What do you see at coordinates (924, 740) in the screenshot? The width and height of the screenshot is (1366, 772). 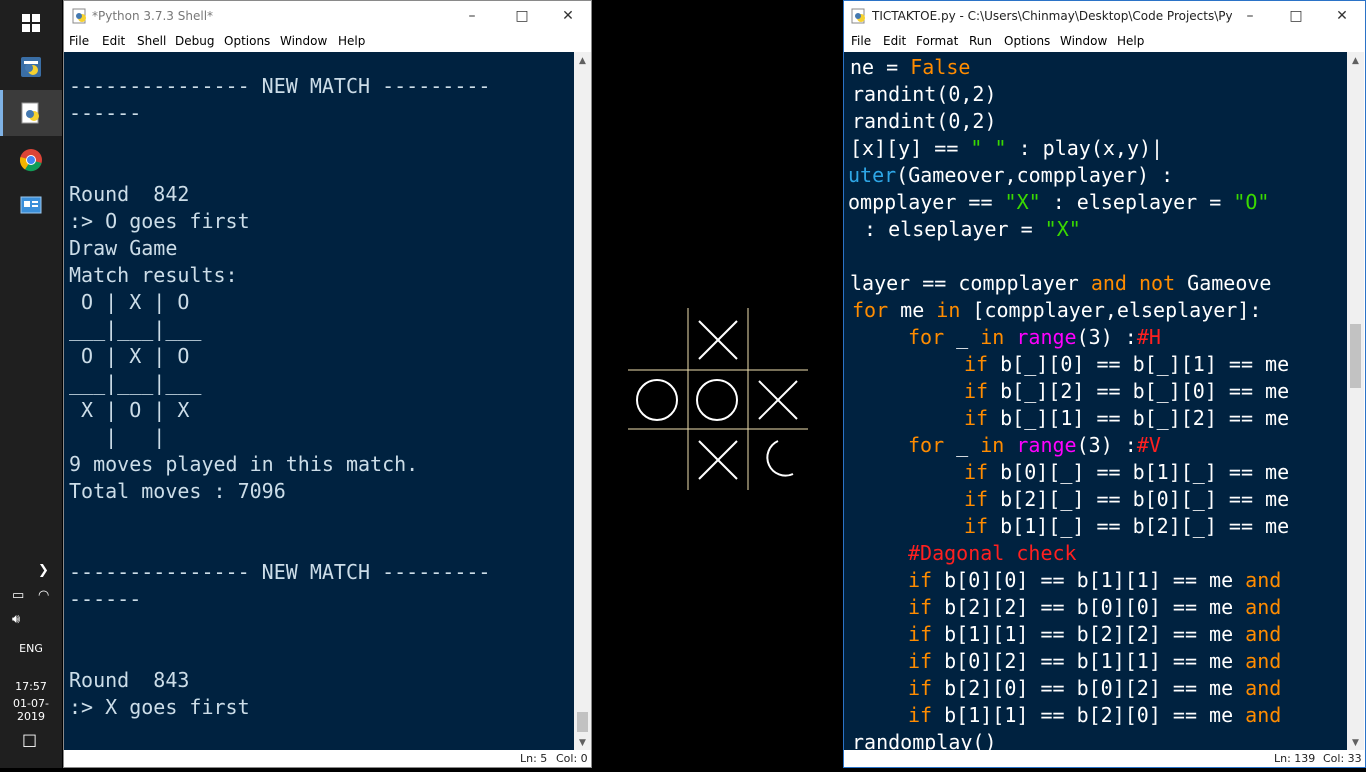 I see `code-line: randomplay()` at bounding box center [924, 740].